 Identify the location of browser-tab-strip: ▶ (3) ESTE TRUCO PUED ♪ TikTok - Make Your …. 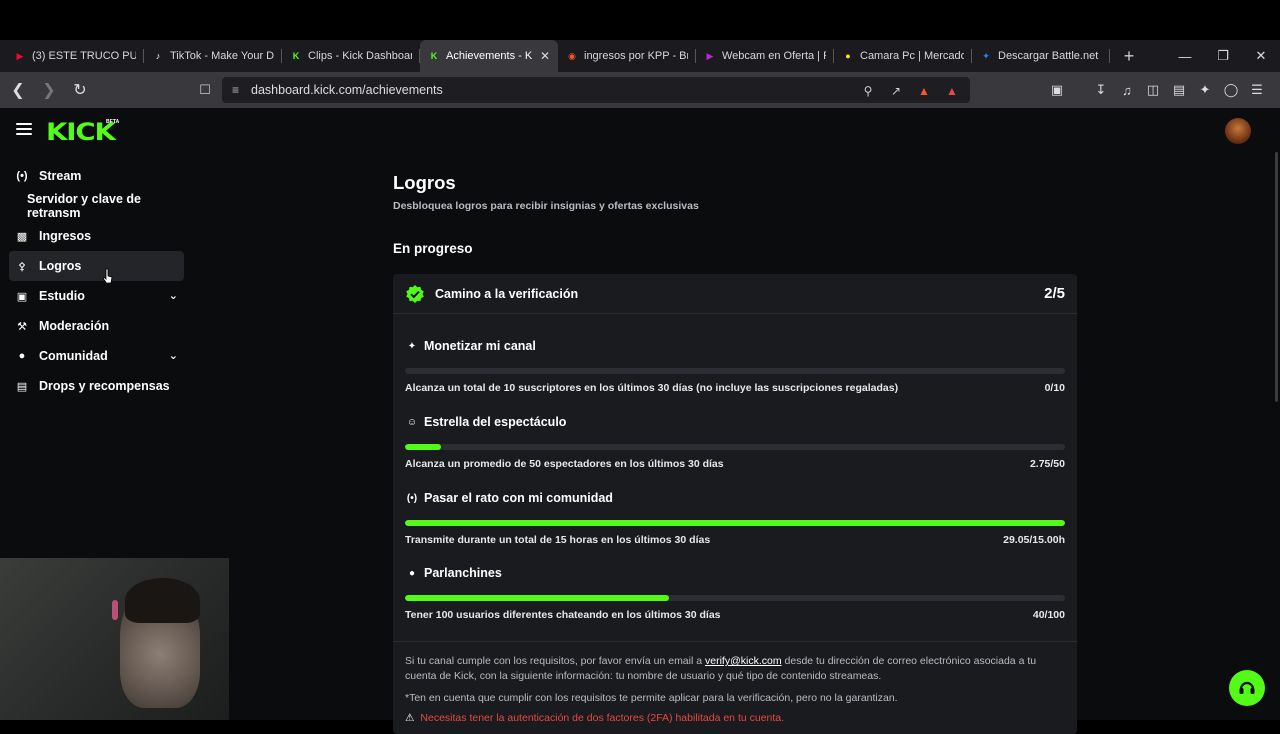
(640, 56).